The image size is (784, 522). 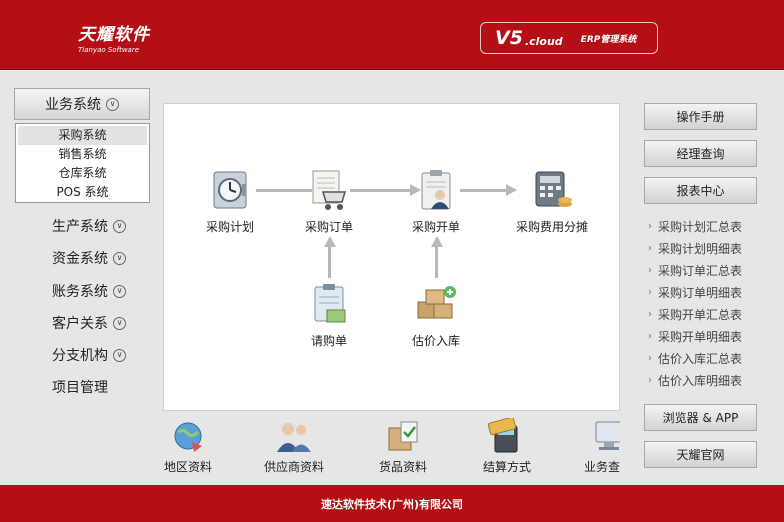 I want to click on menu-projects: 项目管理, so click(x=80, y=387).